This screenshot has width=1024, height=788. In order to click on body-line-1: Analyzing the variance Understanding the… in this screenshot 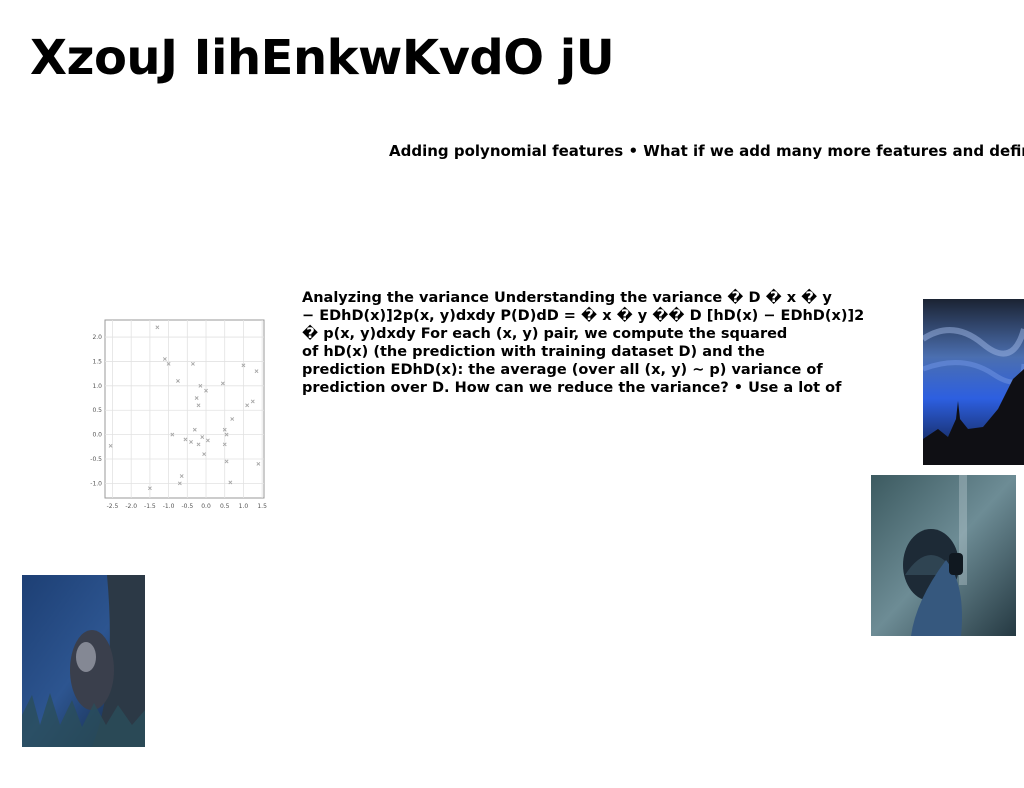, I will do `click(567, 298)`.